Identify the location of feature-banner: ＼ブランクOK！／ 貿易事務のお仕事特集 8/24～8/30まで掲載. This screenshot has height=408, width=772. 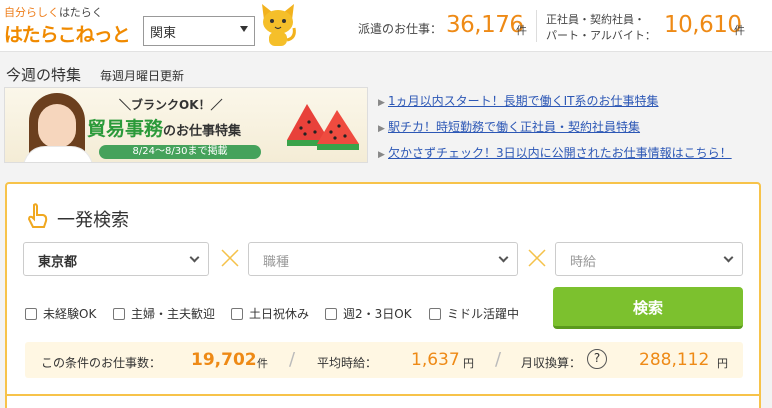
(186, 125).